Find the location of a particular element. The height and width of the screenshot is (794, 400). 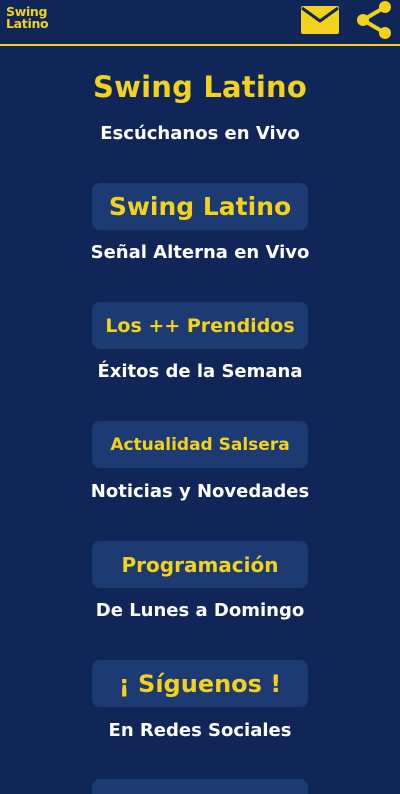

menu-item-los-prendidos: Los ++ Prendidos is located at coordinates (200, 325).